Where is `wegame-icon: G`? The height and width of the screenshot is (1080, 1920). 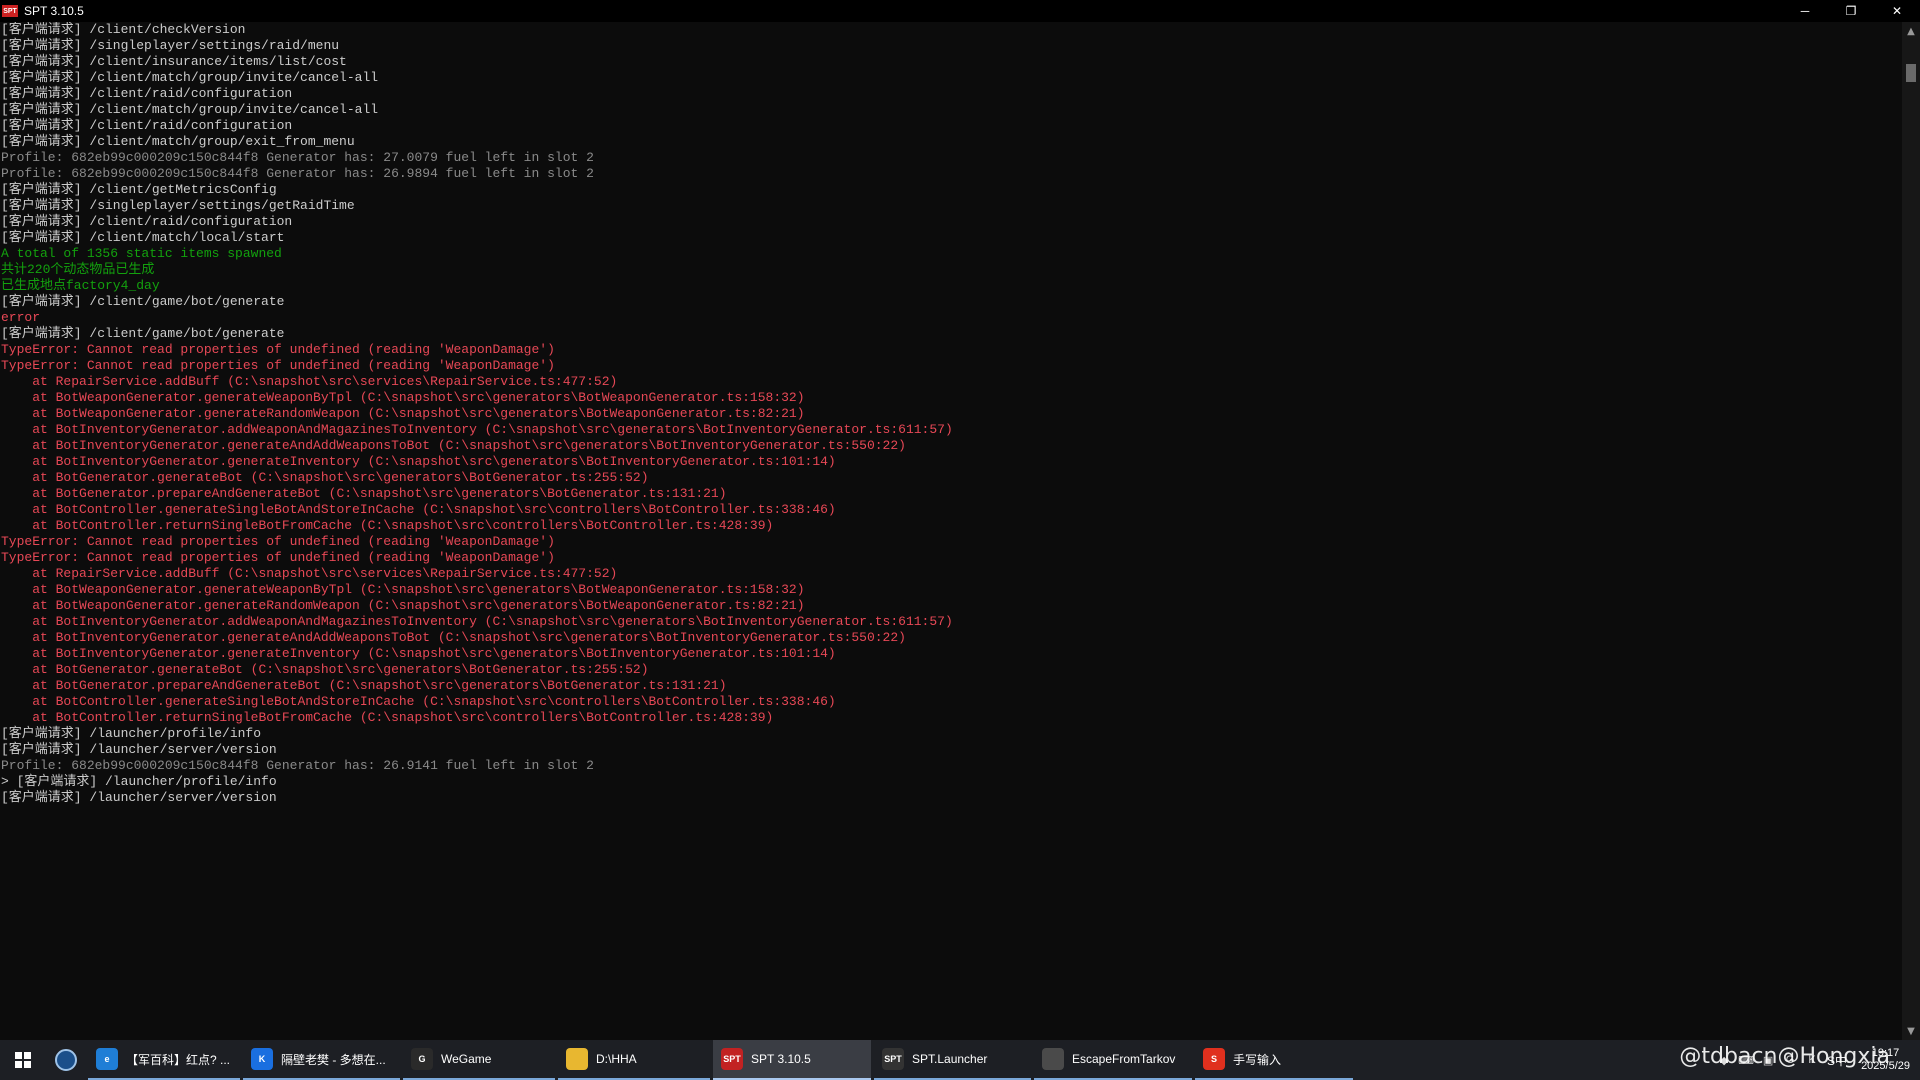 wegame-icon: G is located at coordinates (422, 1059).